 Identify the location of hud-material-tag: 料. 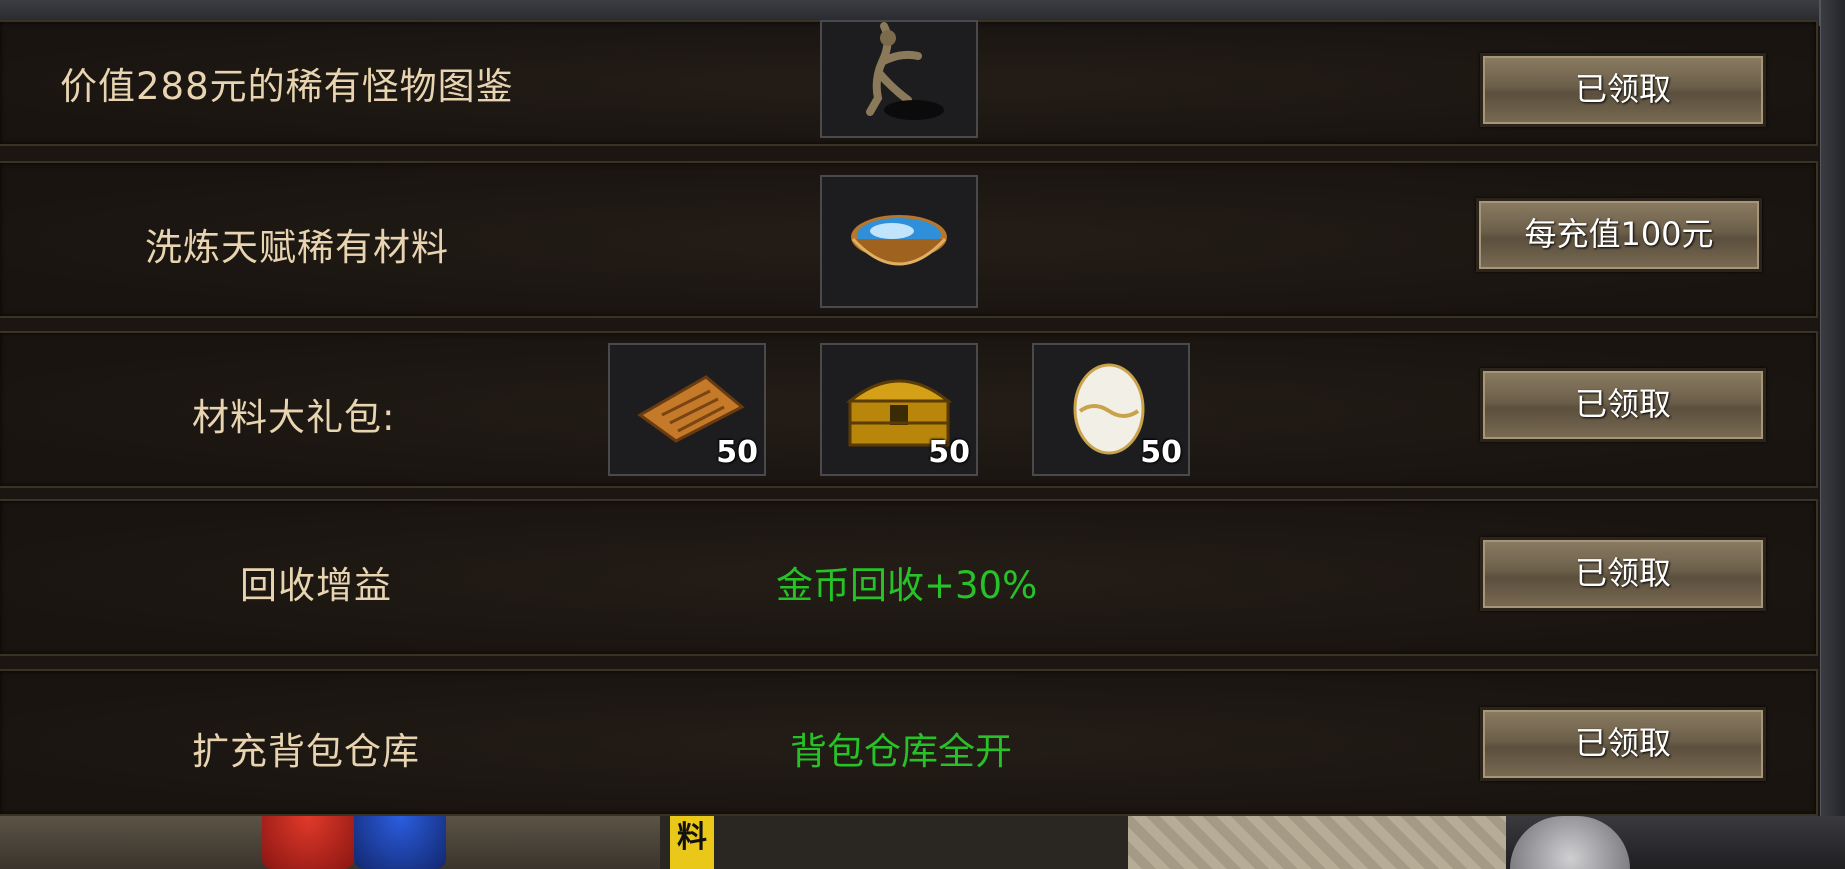
(692, 842).